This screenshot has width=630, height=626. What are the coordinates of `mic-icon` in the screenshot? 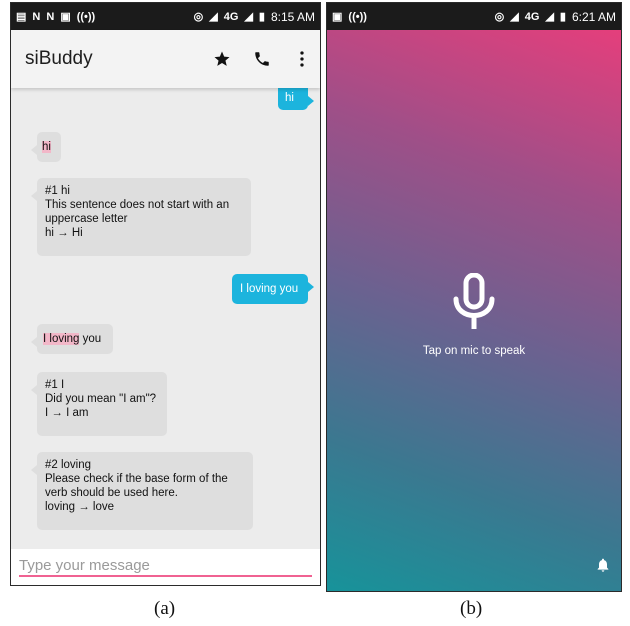 It's located at (474, 302).